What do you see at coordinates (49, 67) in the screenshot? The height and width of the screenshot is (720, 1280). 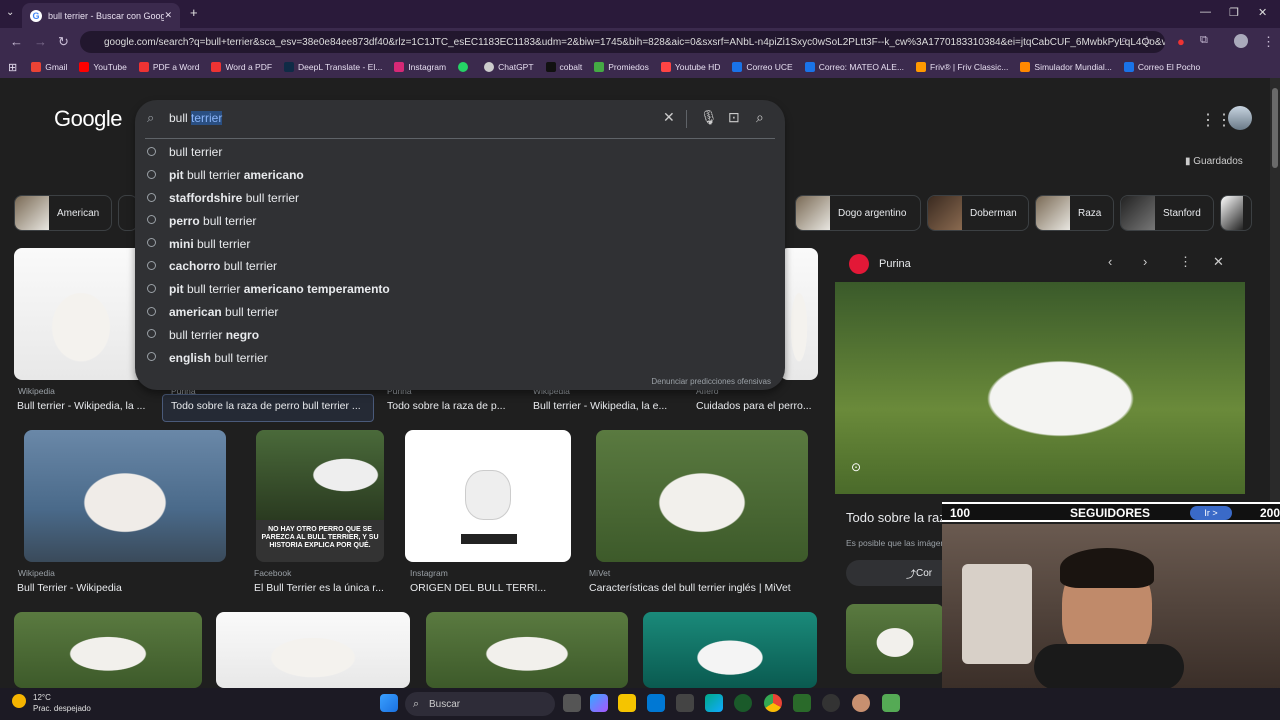 I see `bookmark: Gmail` at bounding box center [49, 67].